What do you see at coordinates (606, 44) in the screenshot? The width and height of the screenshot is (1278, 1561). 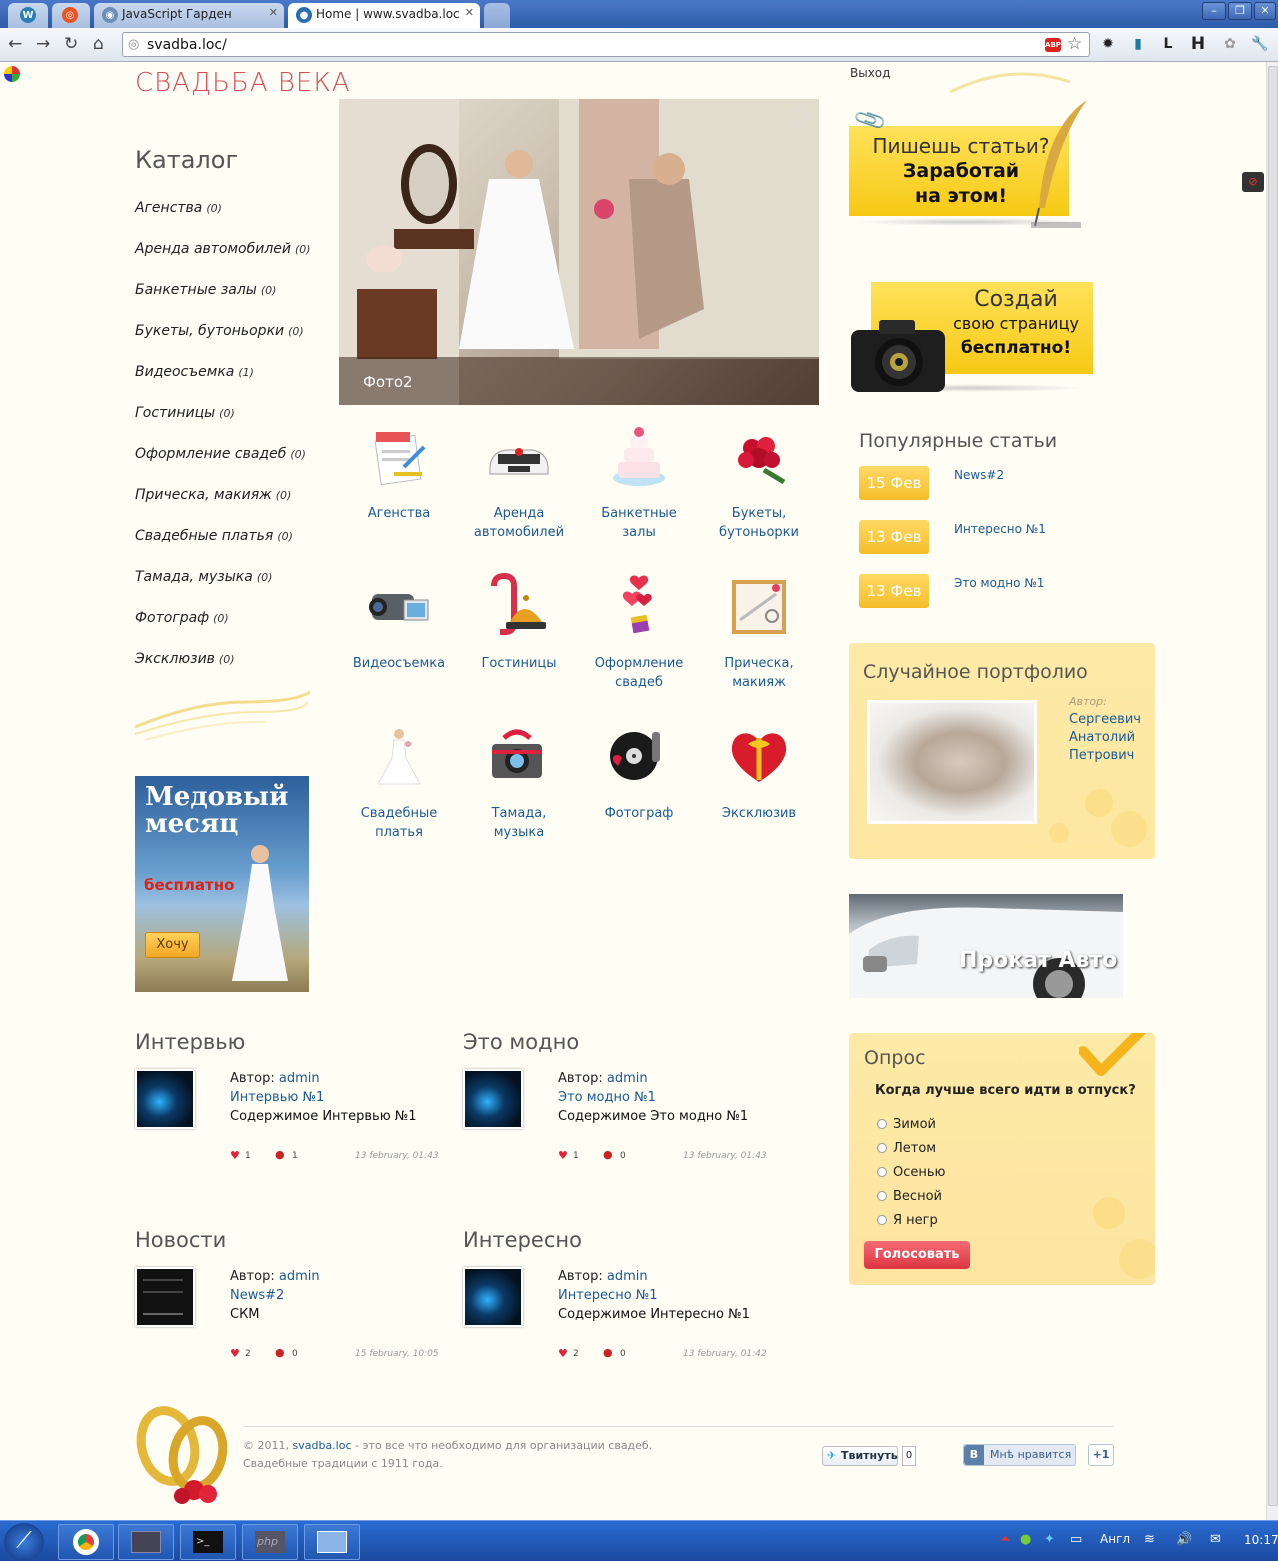 I see `address-bar: ◎ svadba.loc/ ABP ☆` at bounding box center [606, 44].